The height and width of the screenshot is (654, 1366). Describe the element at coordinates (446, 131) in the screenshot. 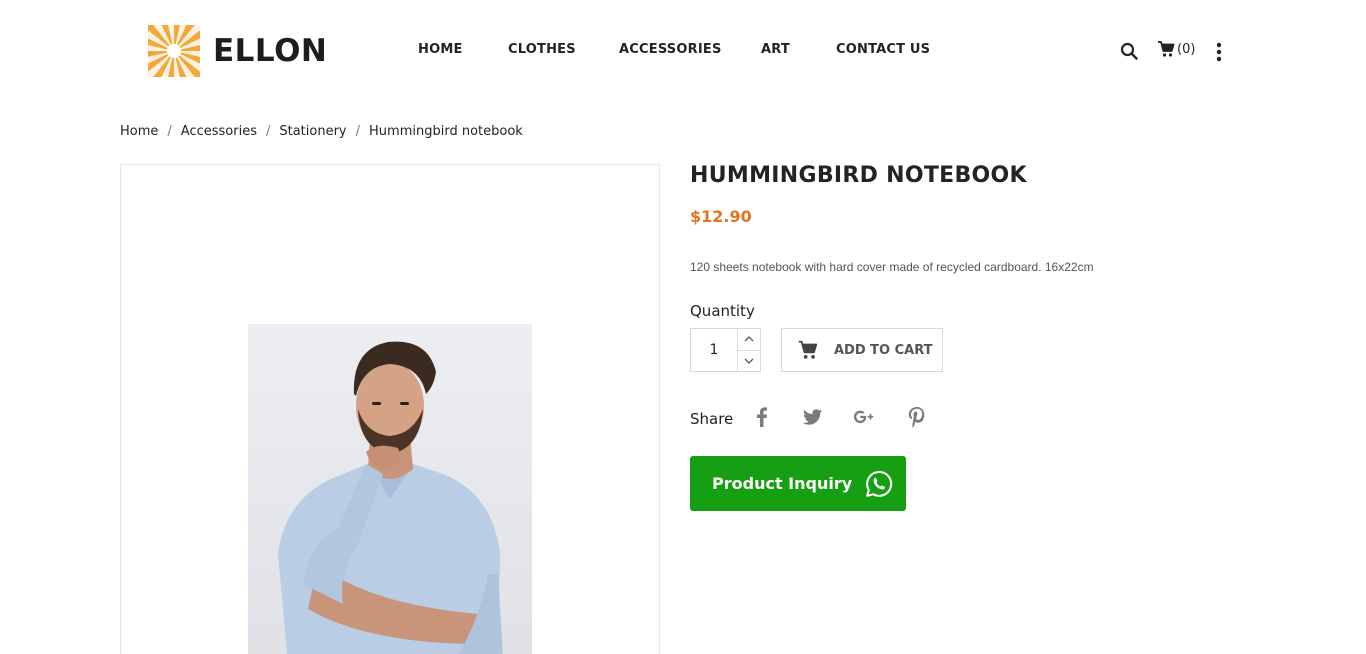

I see `breadcrumb-current: Hummingbird notebook` at that location.